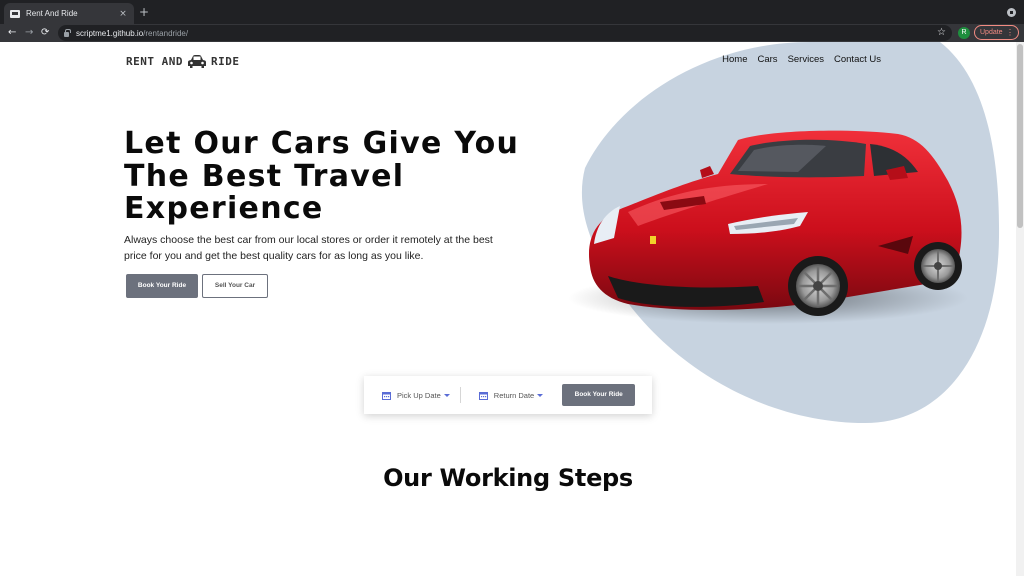  I want to click on nav-contact-us: Contact Us, so click(857, 59).